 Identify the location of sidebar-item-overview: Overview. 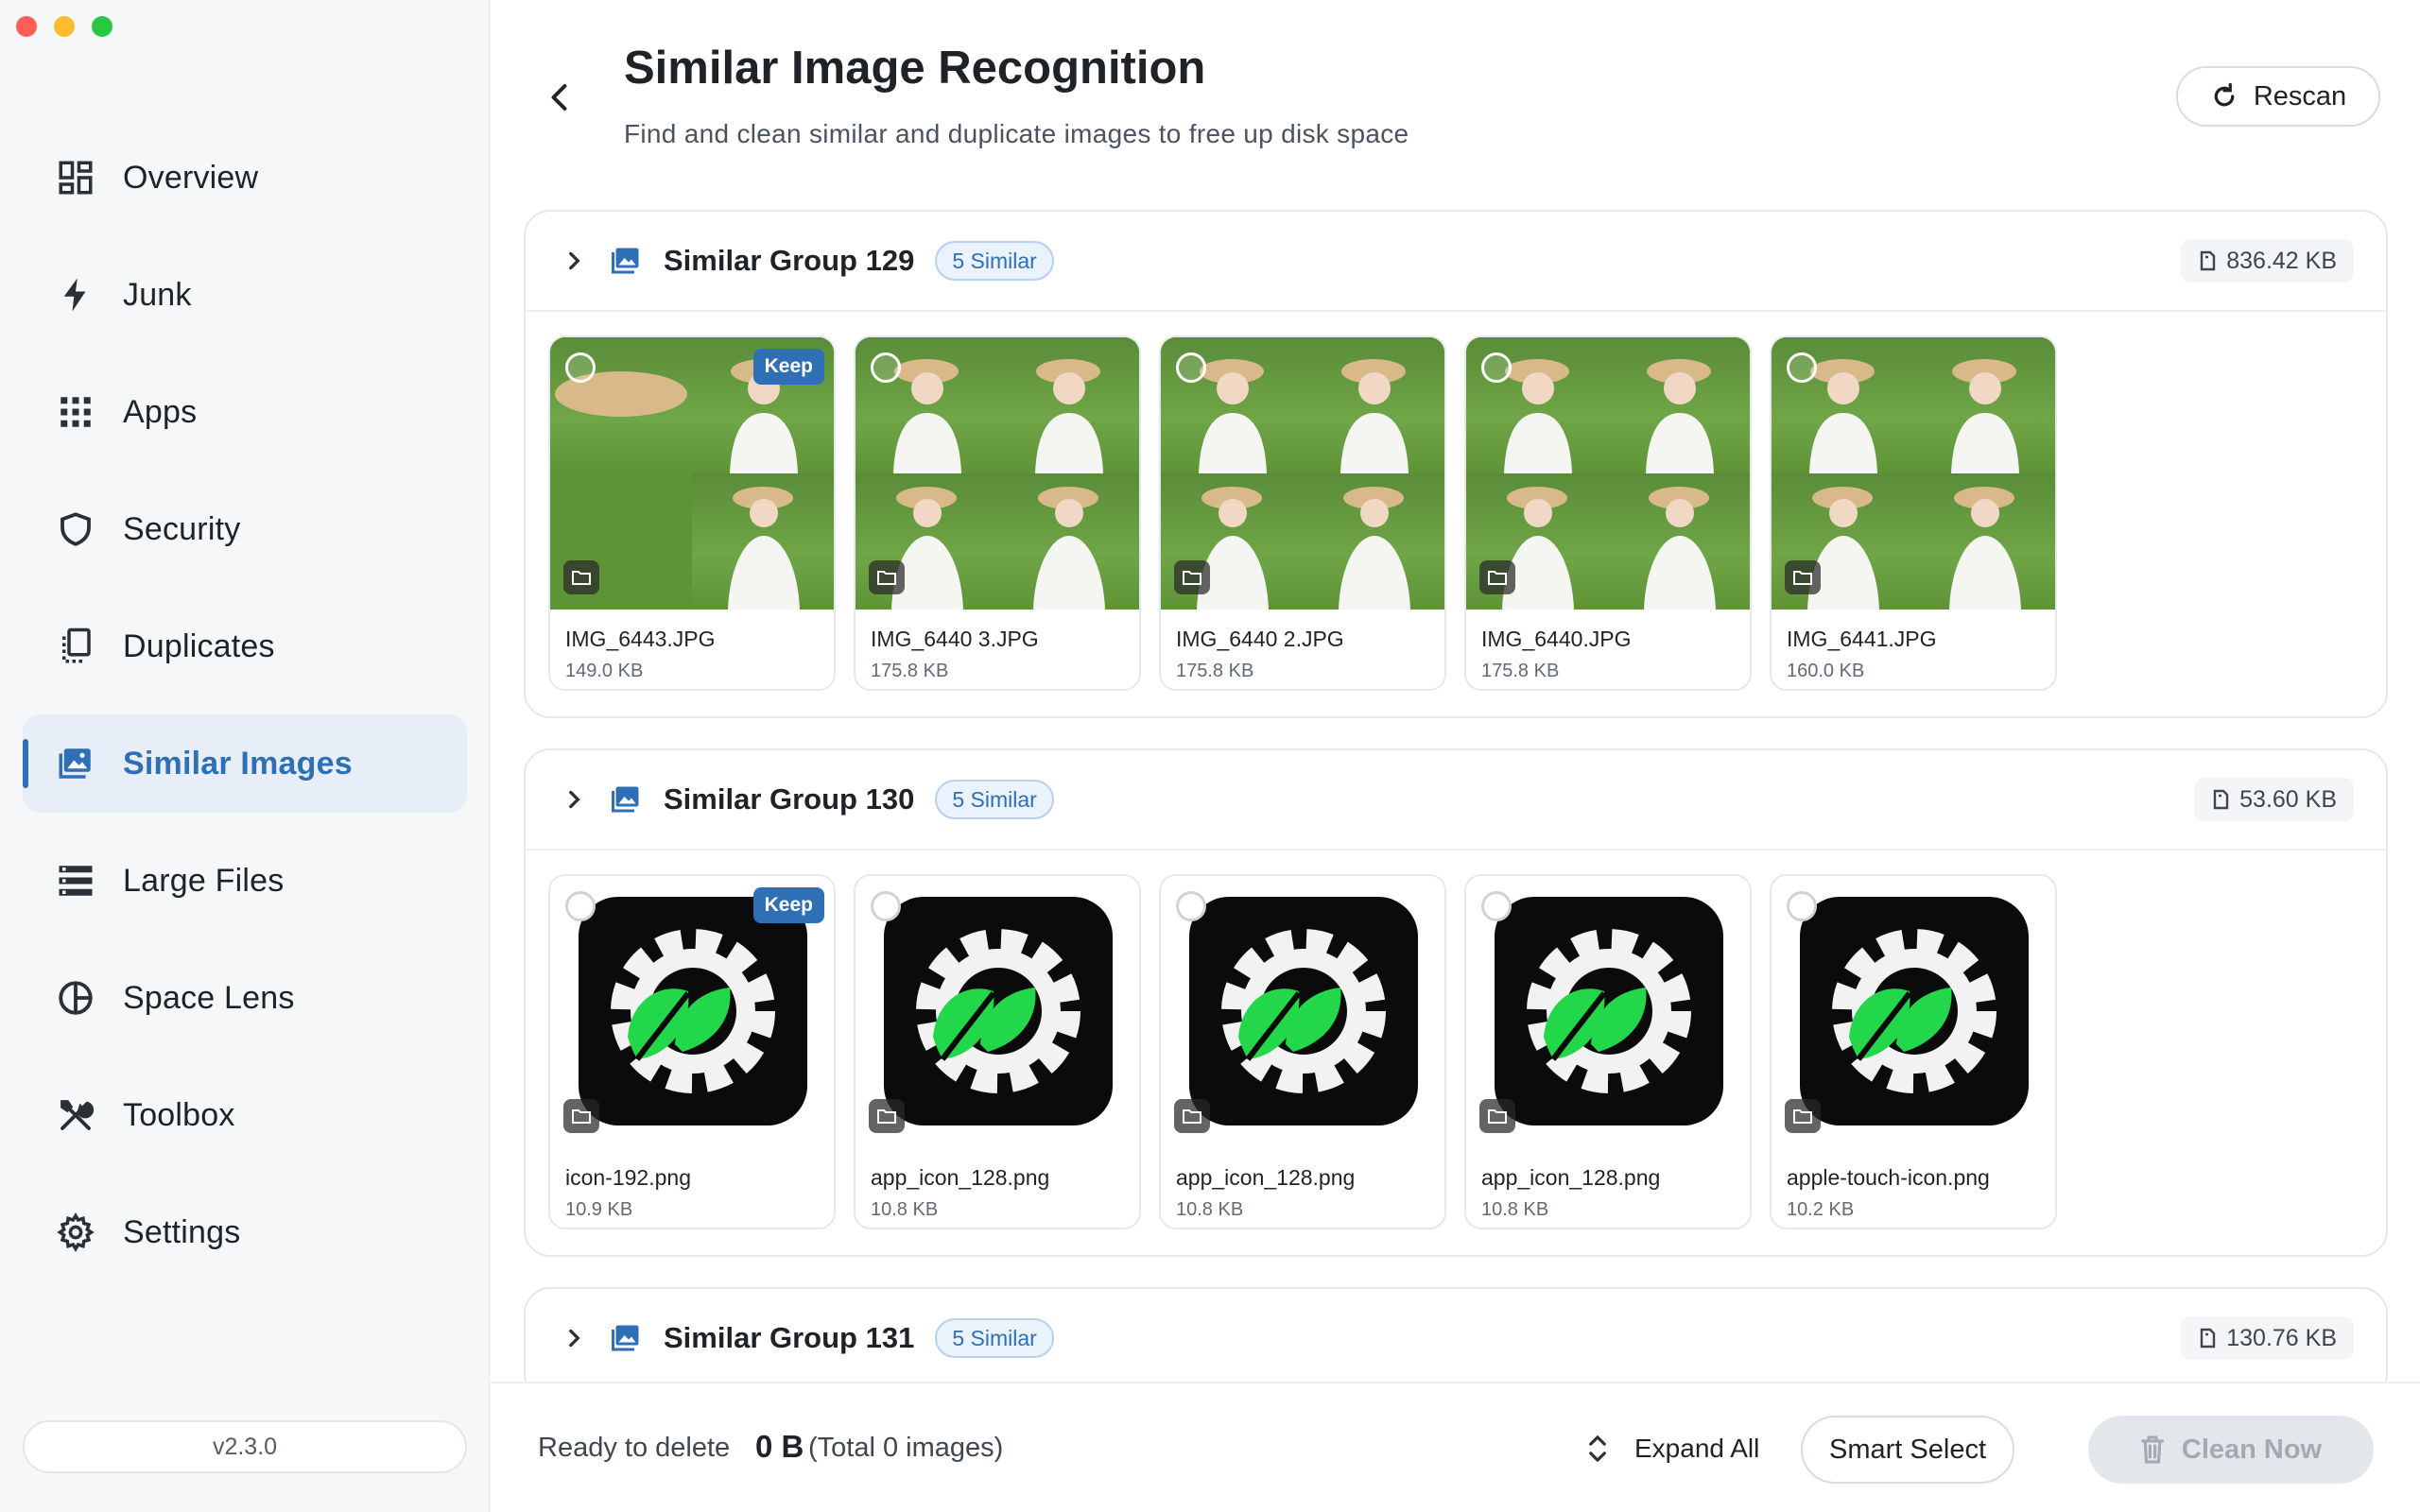
(245, 178).